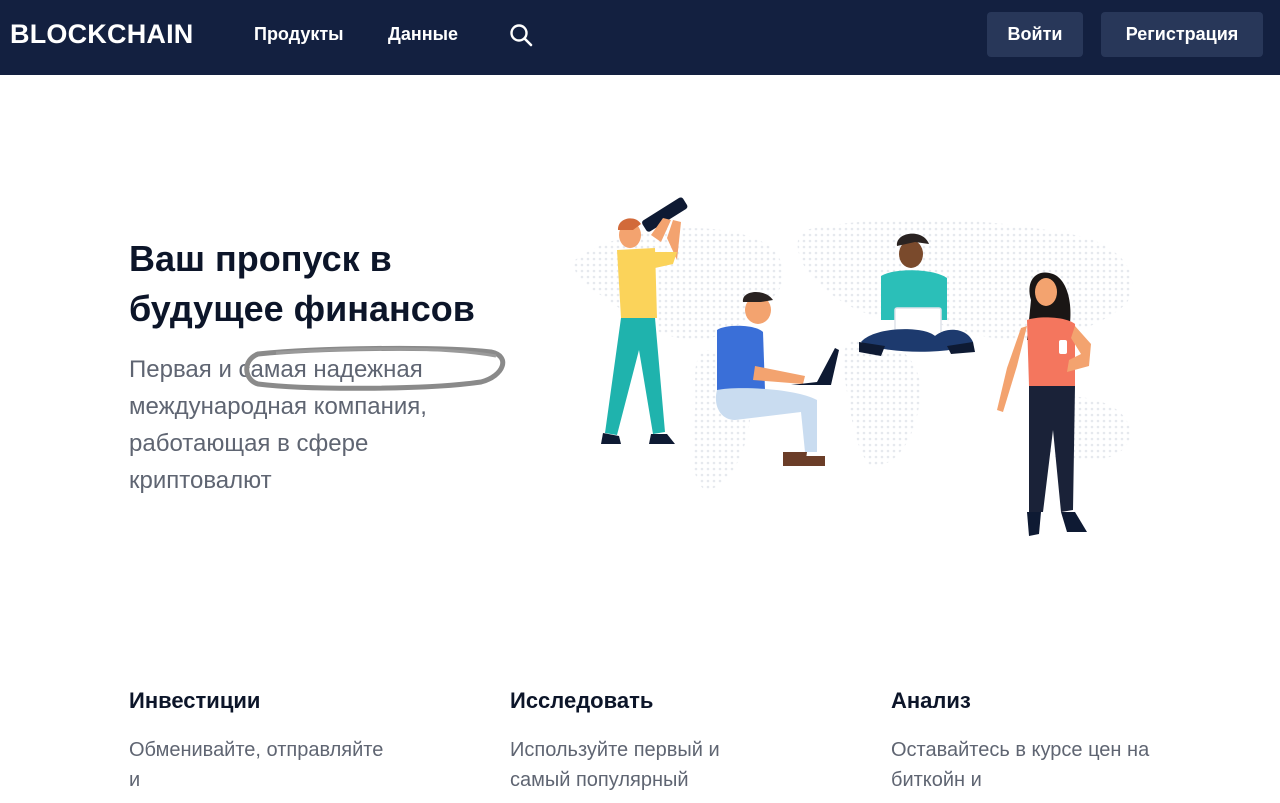 This screenshot has width=1280, height=803. I want to click on login-button: Войти, so click(1035, 34).